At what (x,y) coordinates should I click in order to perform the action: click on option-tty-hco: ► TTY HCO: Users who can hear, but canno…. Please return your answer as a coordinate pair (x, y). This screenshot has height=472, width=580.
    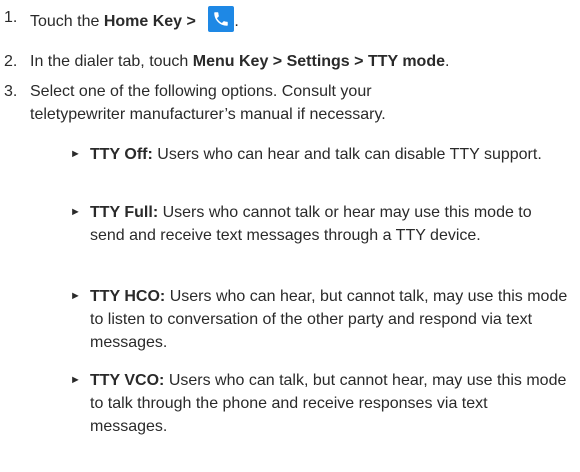
    Looking at the image, I should click on (319, 319).